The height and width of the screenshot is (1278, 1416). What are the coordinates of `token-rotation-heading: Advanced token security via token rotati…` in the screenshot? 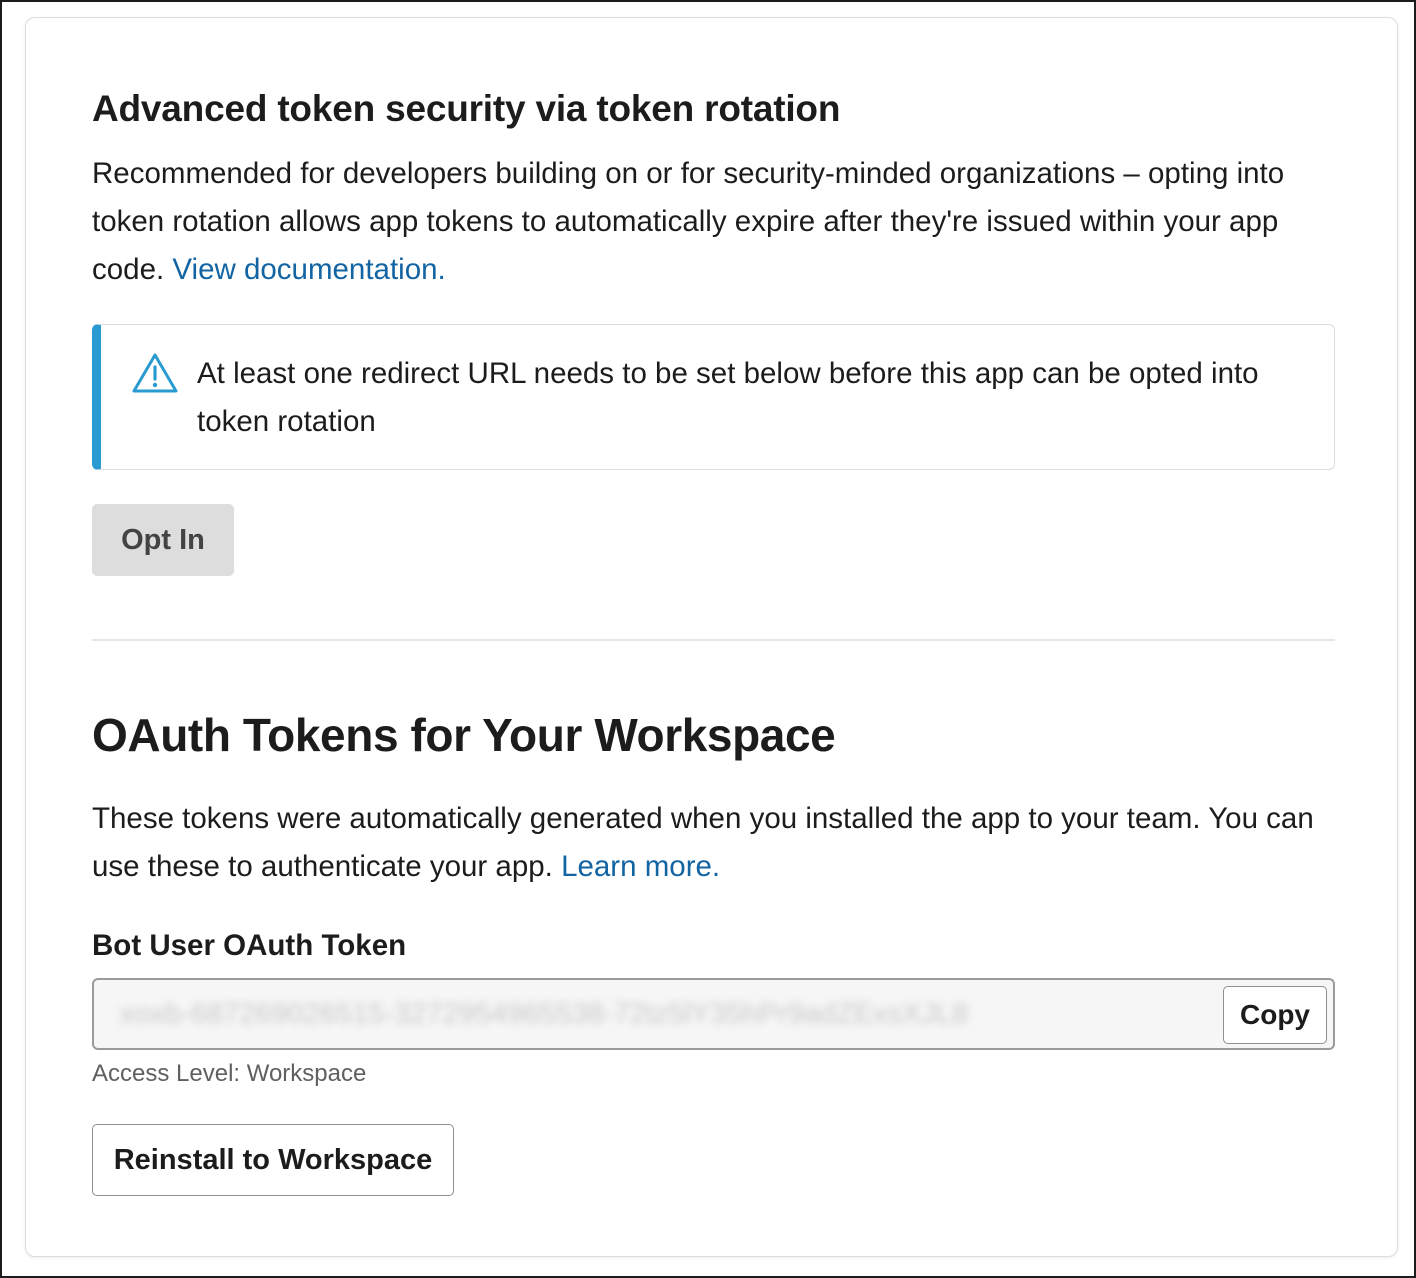 It's located at (466, 108).